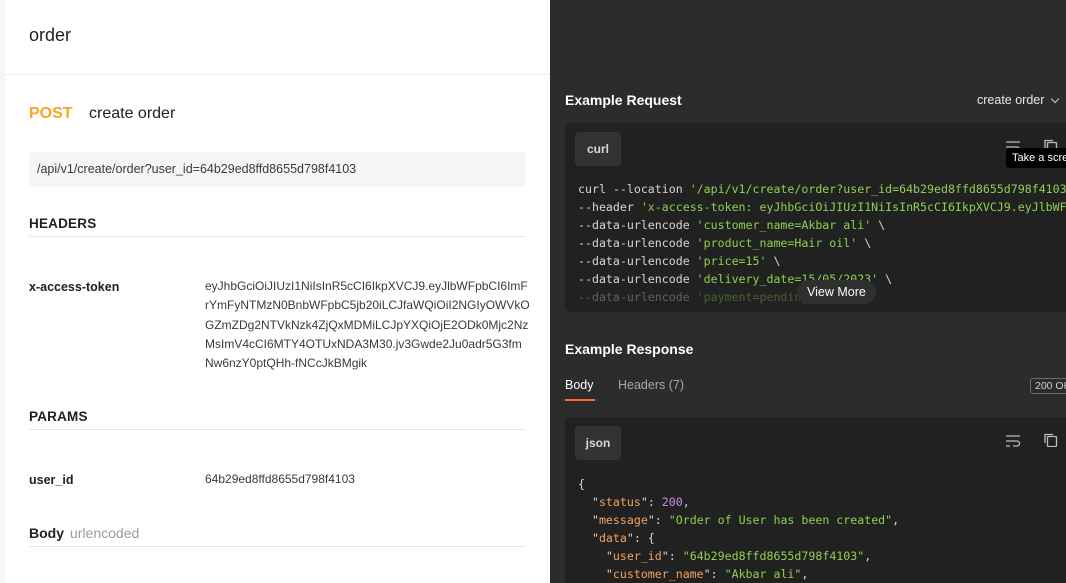  I want to click on code-key: status, so click(619, 502).